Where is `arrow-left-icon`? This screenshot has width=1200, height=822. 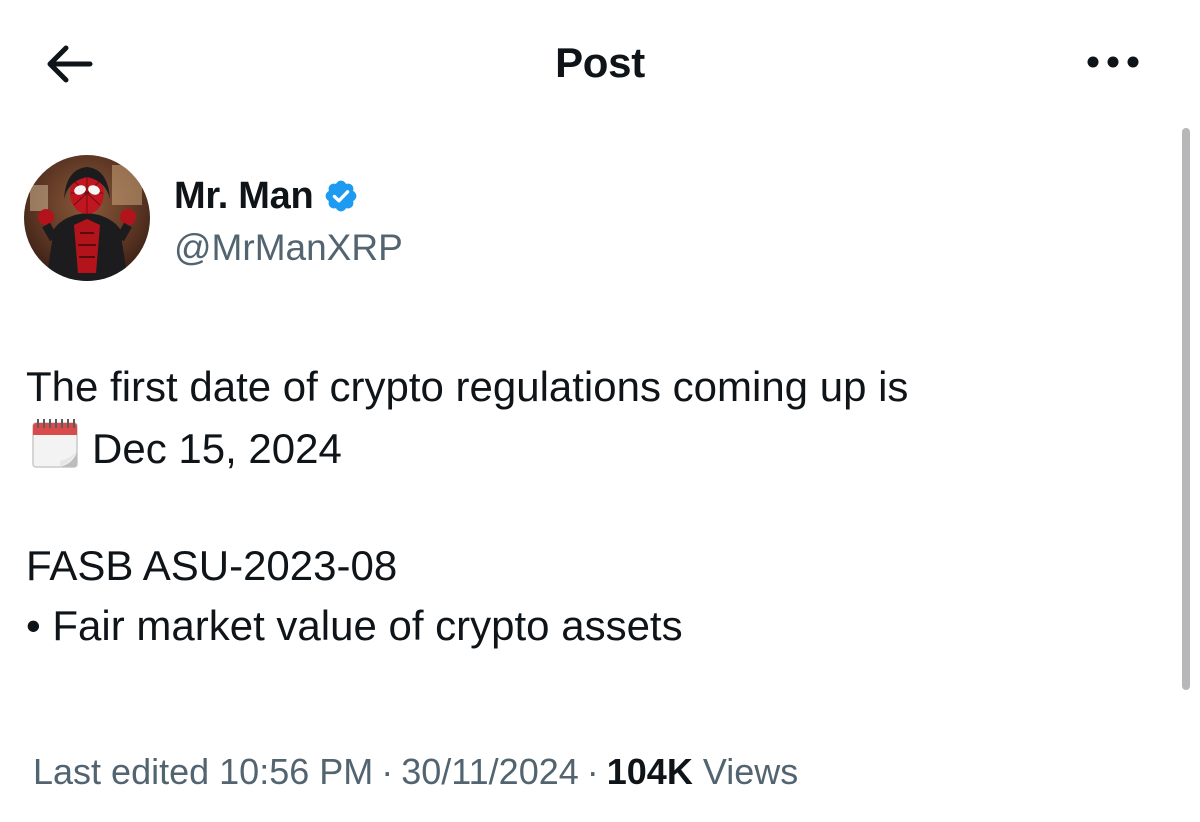 arrow-left-icon is located at coordinates (70, 64).